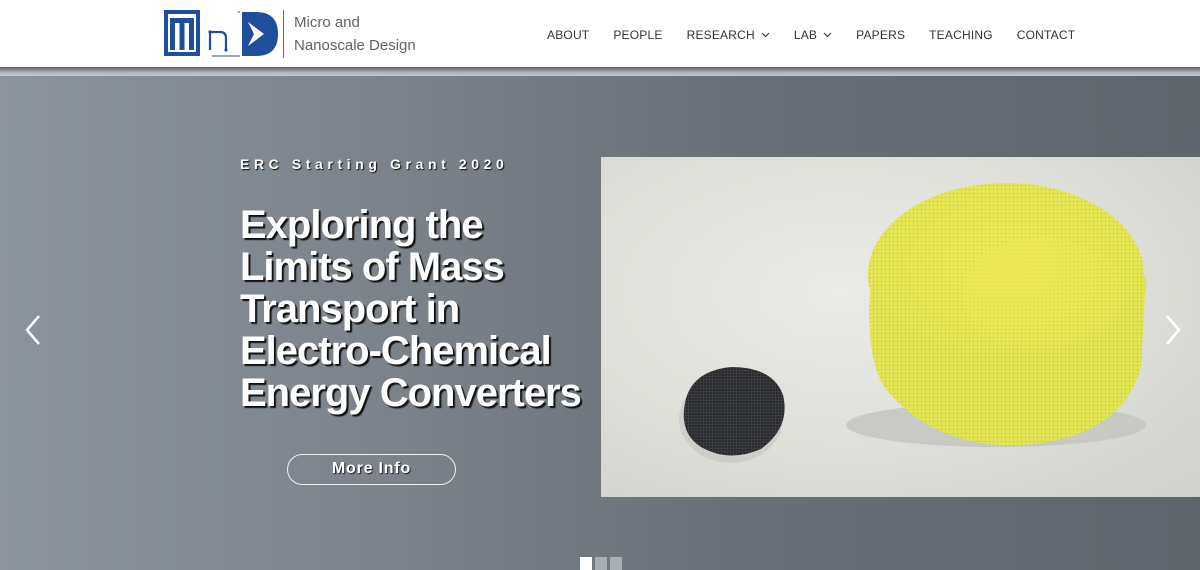  I want to click on brand-line-2: Nanoscale Design, so click(355, 45).